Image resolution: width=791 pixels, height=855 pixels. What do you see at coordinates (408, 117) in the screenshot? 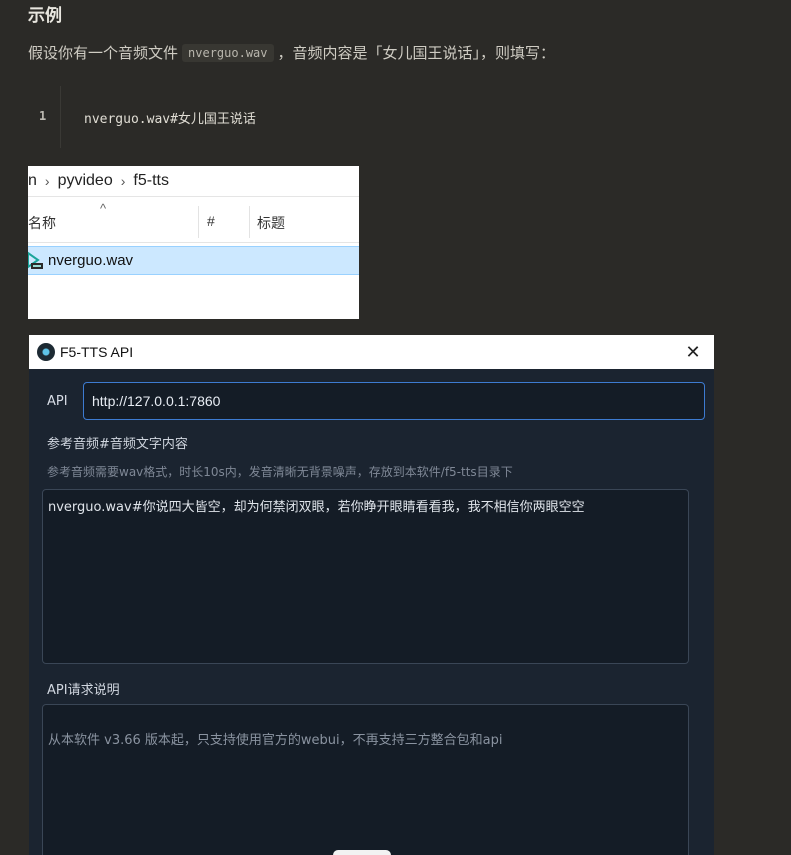
I see `code-block: 1 nverguo.wav#女儿国王说话` at bounding box center [408, 117].